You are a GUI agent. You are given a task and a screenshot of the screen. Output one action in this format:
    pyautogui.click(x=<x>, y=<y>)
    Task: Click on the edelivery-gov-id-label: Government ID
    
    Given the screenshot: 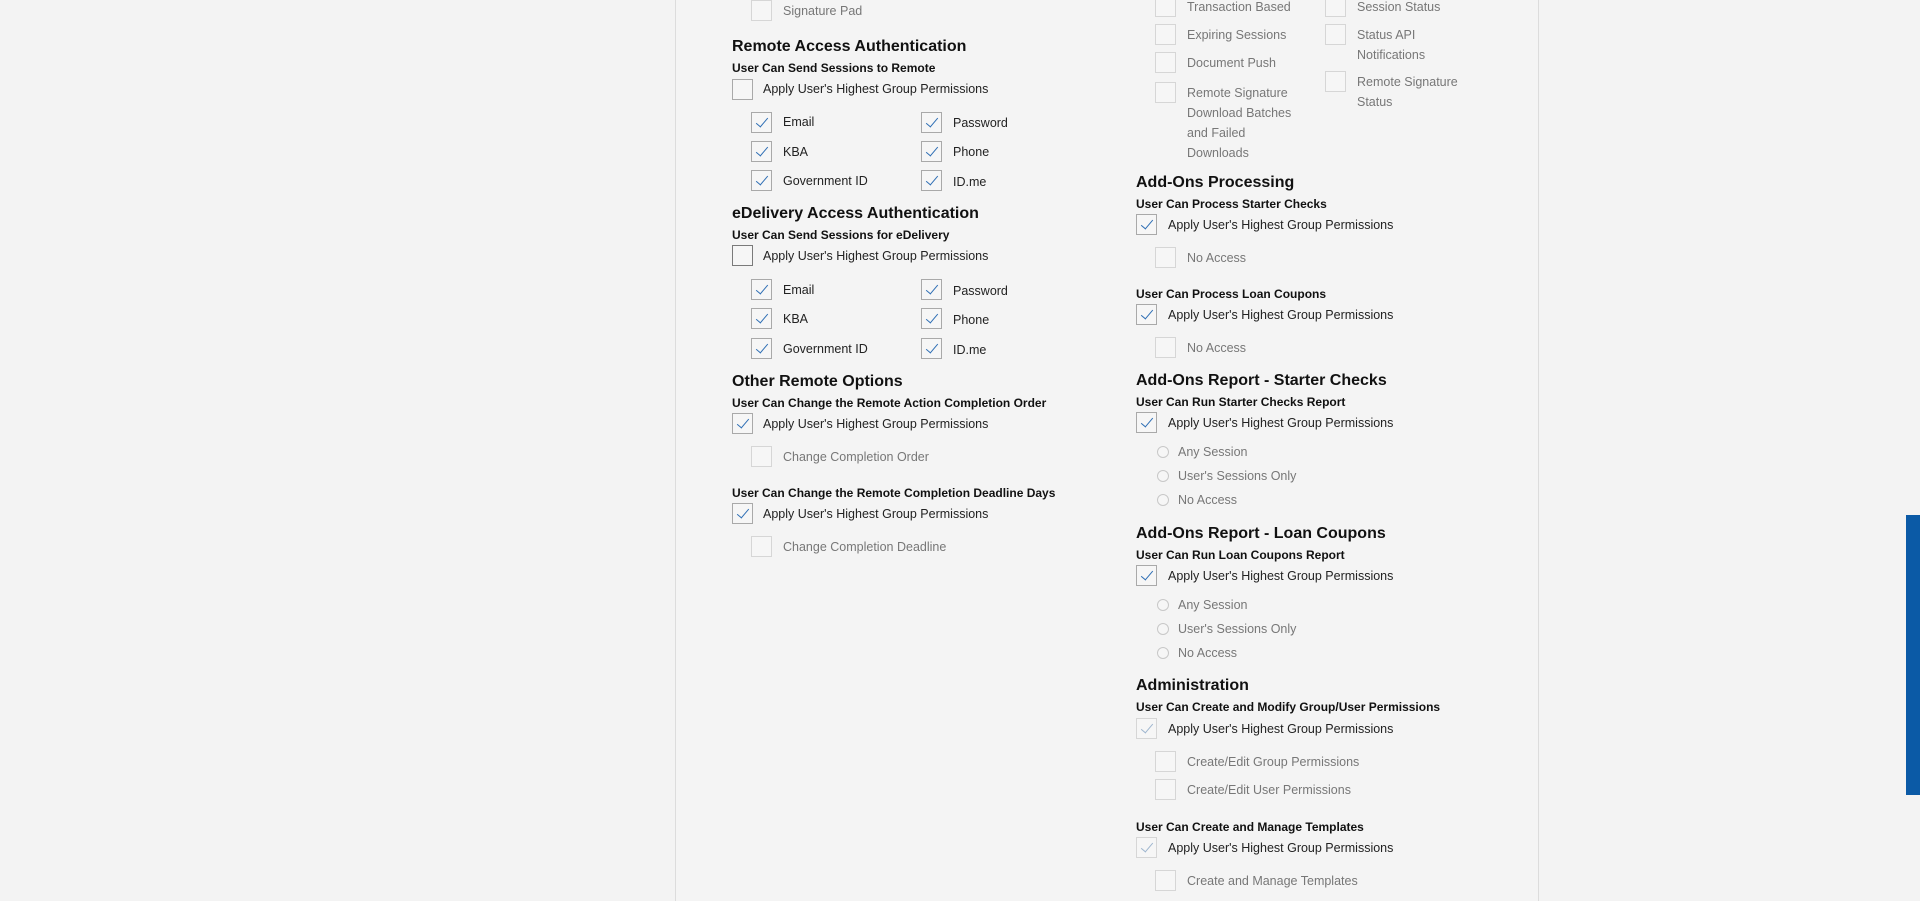 What is the action you would take?
    pyautogui.click(x=825, y=349)
    